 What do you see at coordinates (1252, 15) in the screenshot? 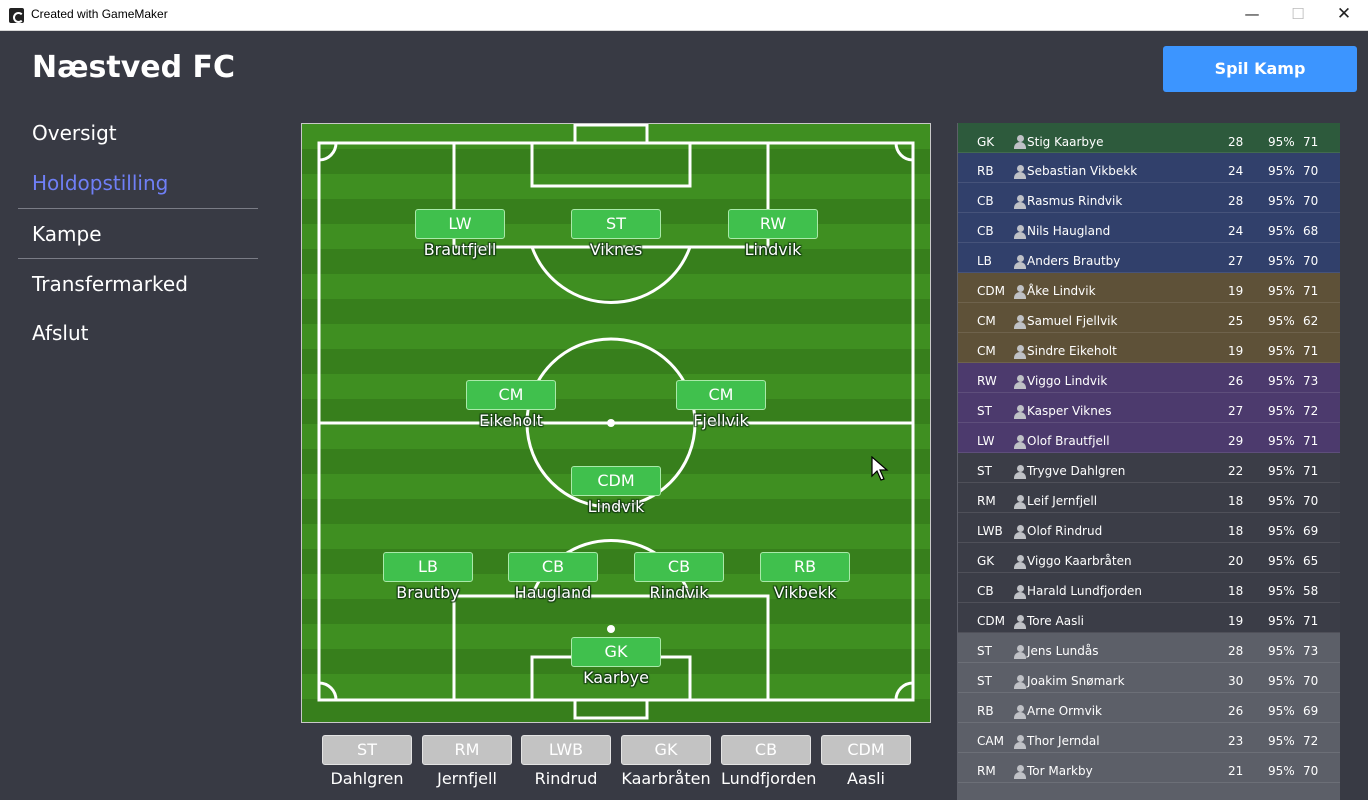
I see `minimize-icon: —` at bounding box center [1252, 15].